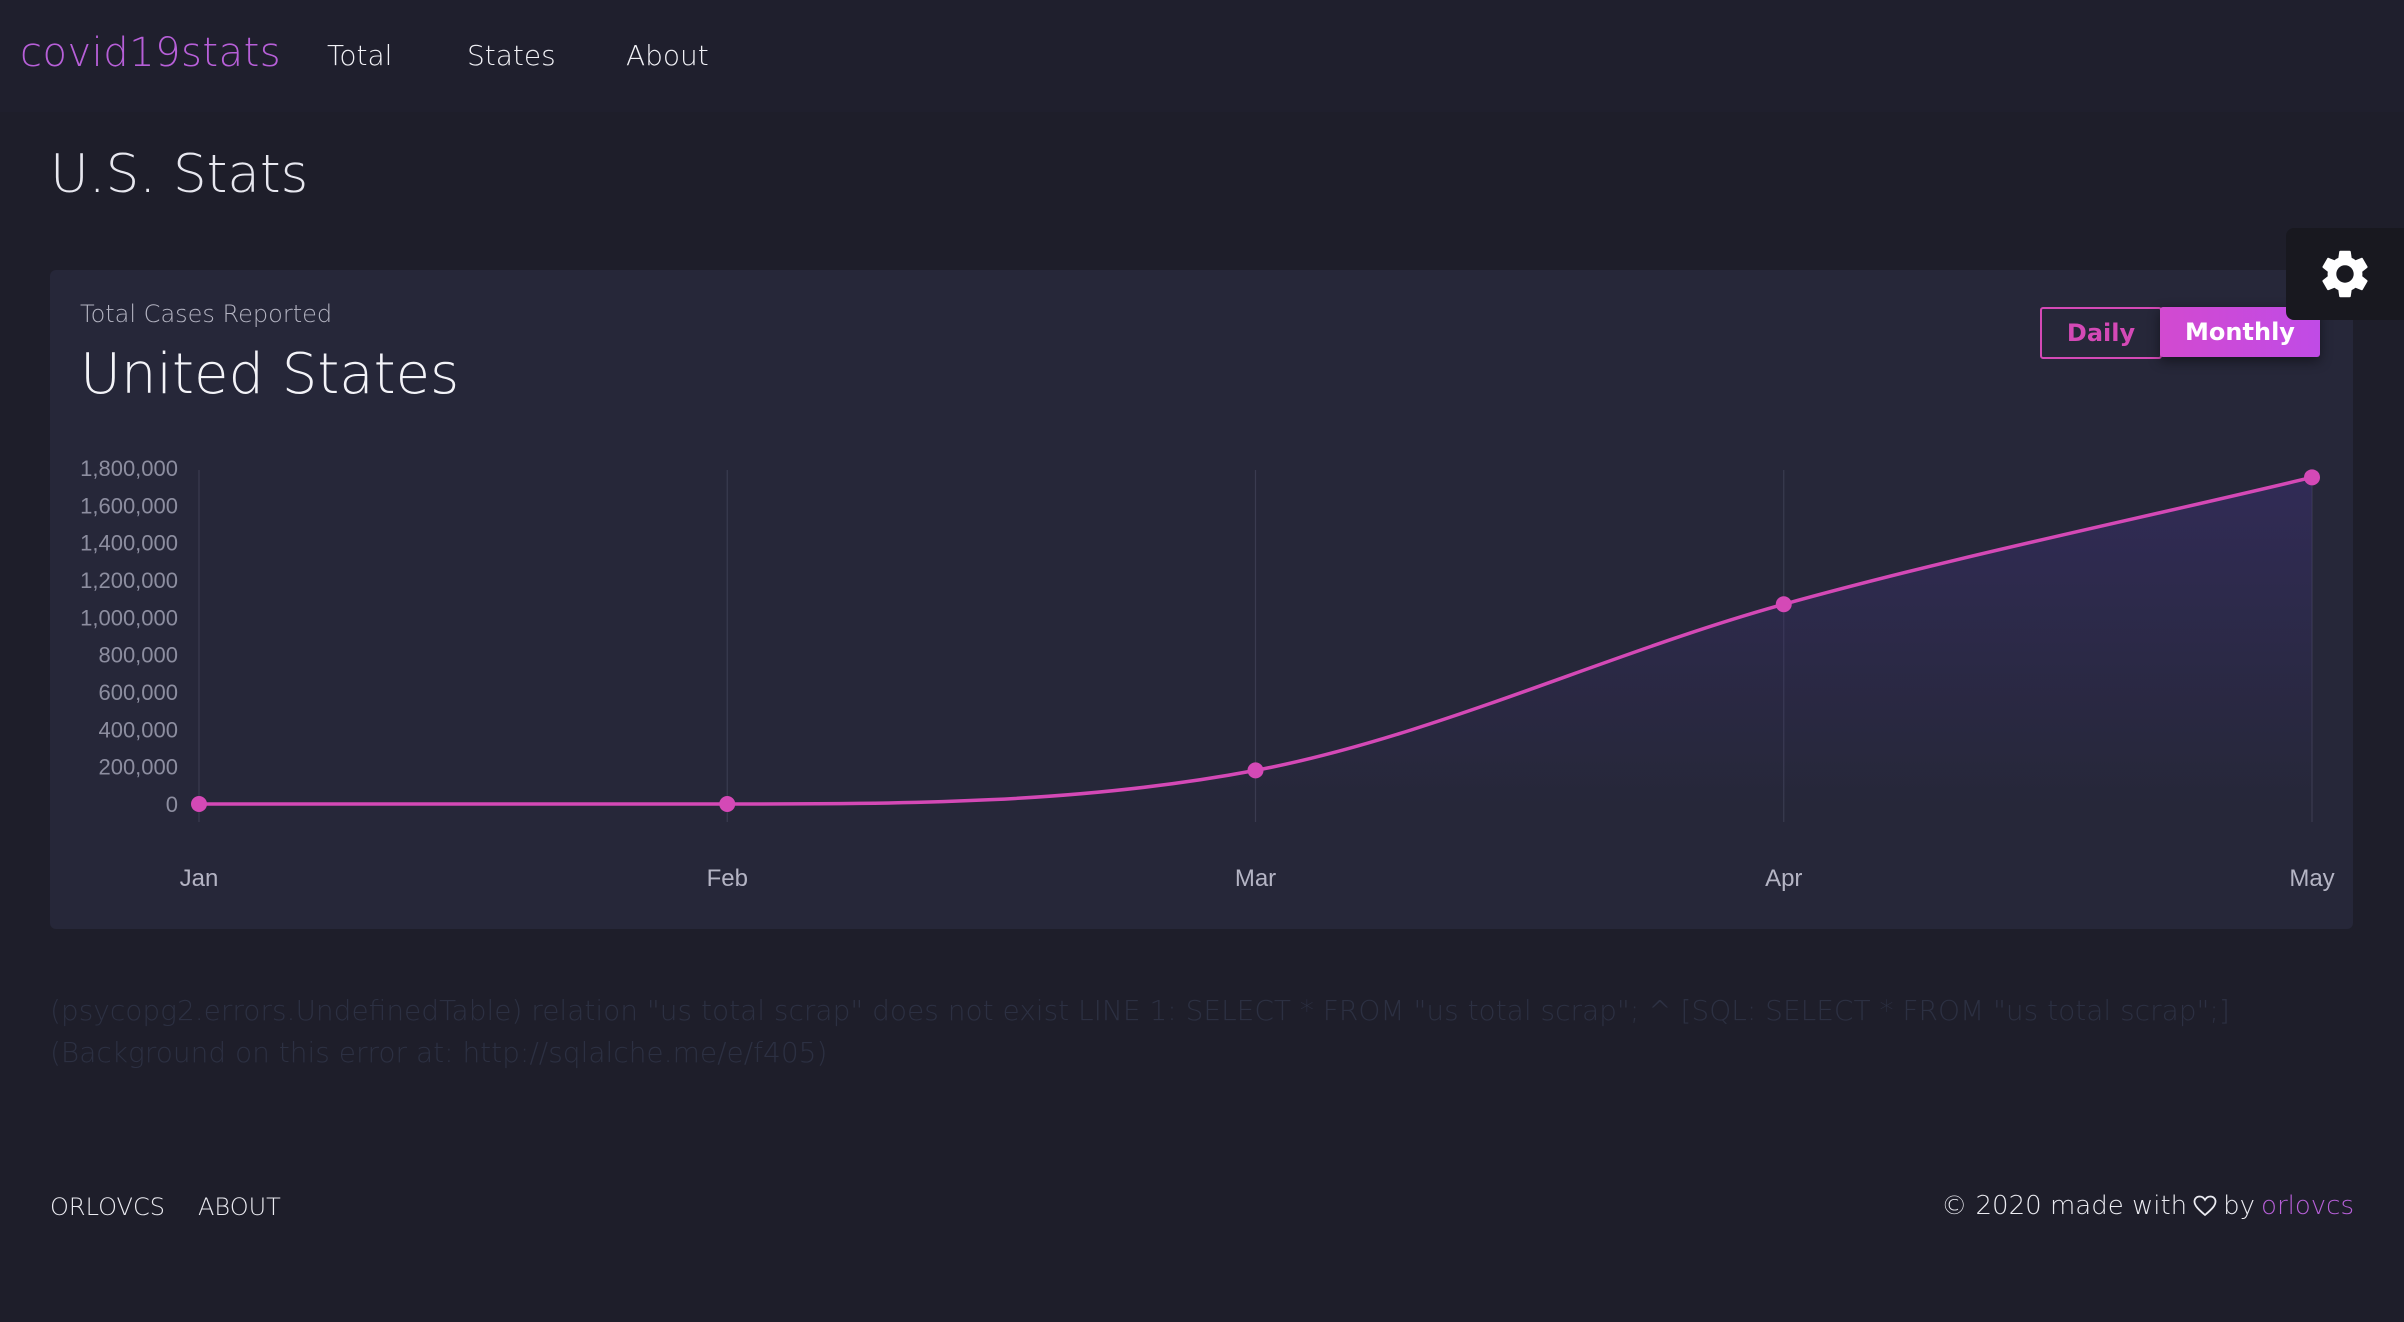 Image resolution: width=2404 pixels, height=1322 pixels. I want to click on x-tick-label-feb: Feb, so click(727, 878).